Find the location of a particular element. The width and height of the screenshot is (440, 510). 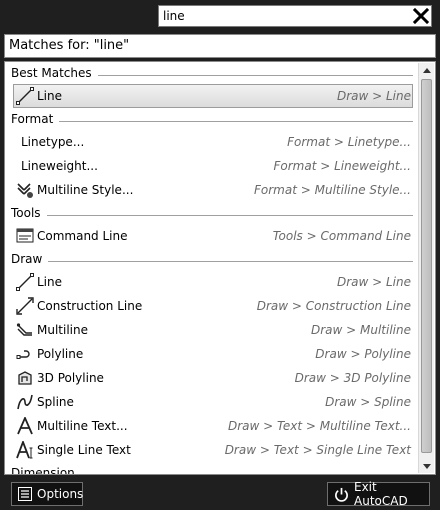

result-name: Spline is located at coordinates (55, 402).